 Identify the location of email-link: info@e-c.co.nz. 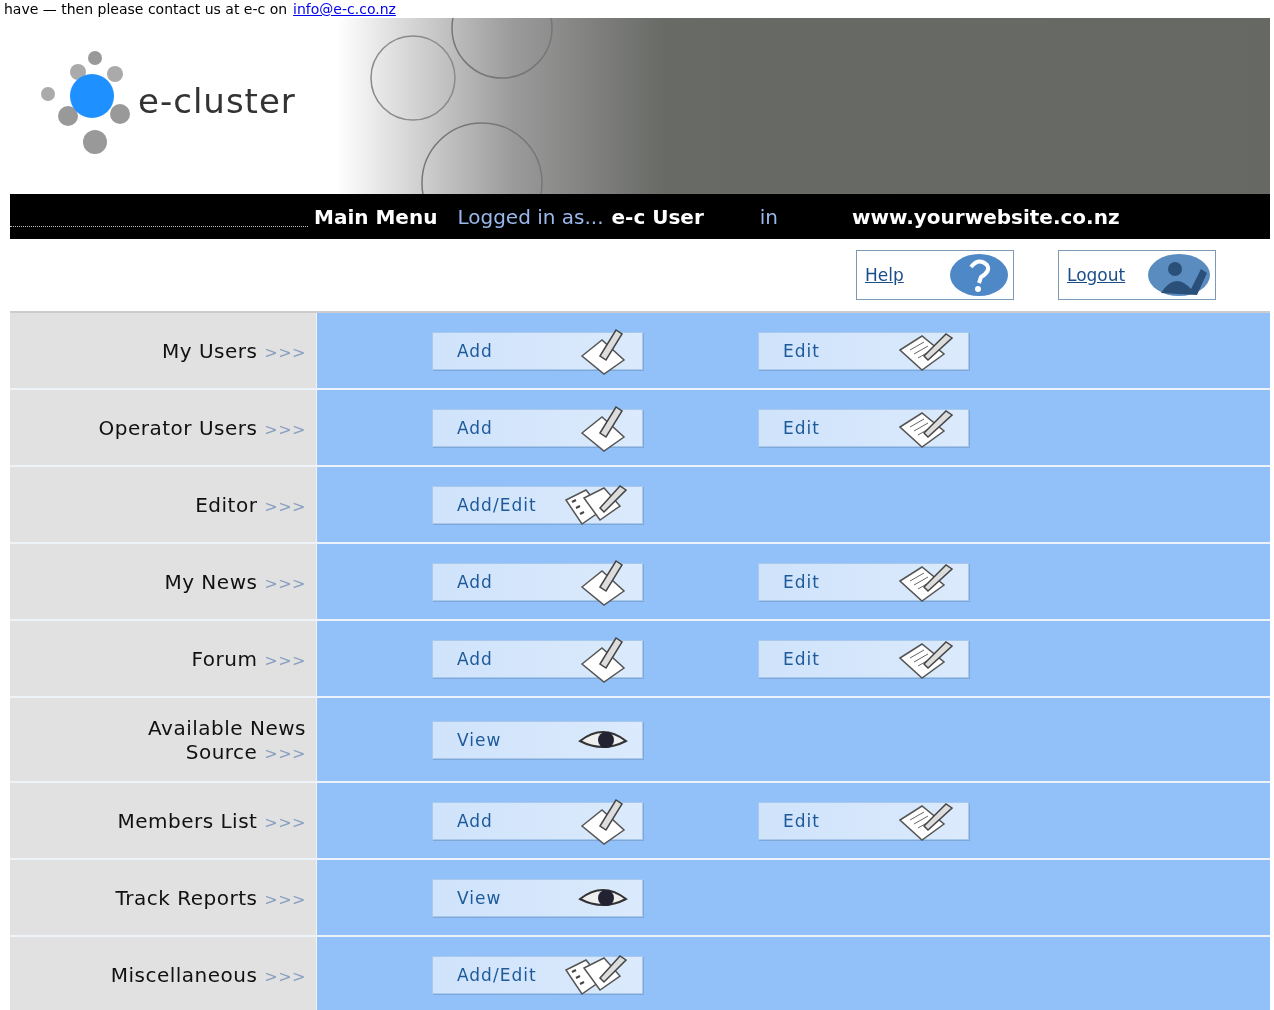
(344, 9).